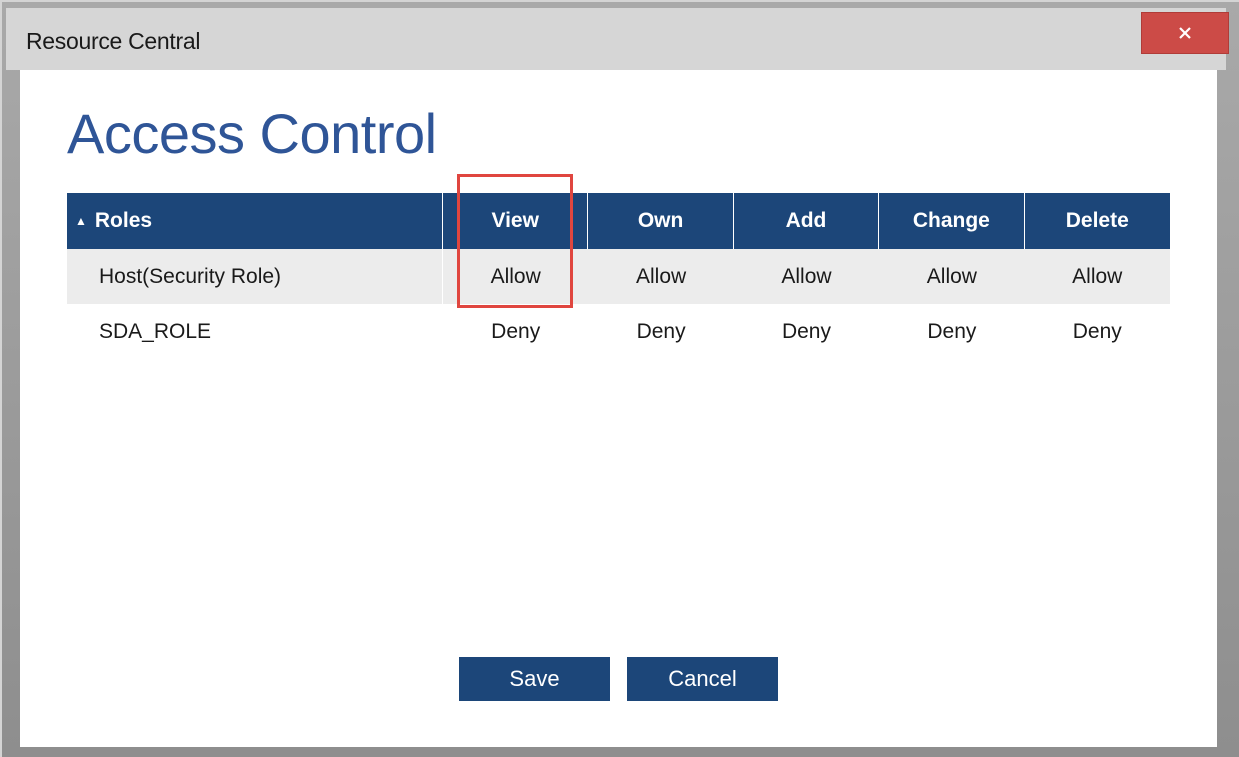  What do you see at coordinates (807, 221) in the screenshot?
I see `column-header-add: Add` at bounding box center [807, 221].